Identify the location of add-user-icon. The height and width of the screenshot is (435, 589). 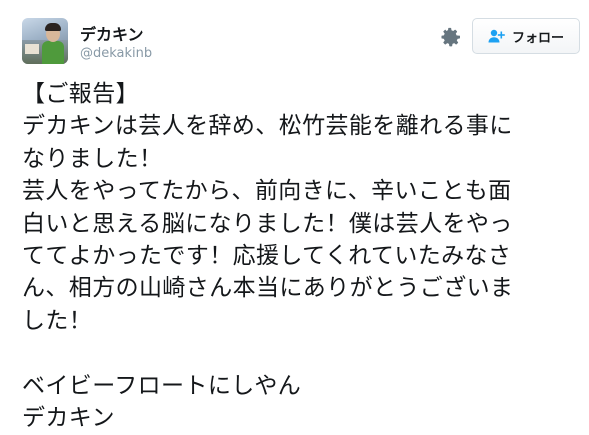
(496, 36).